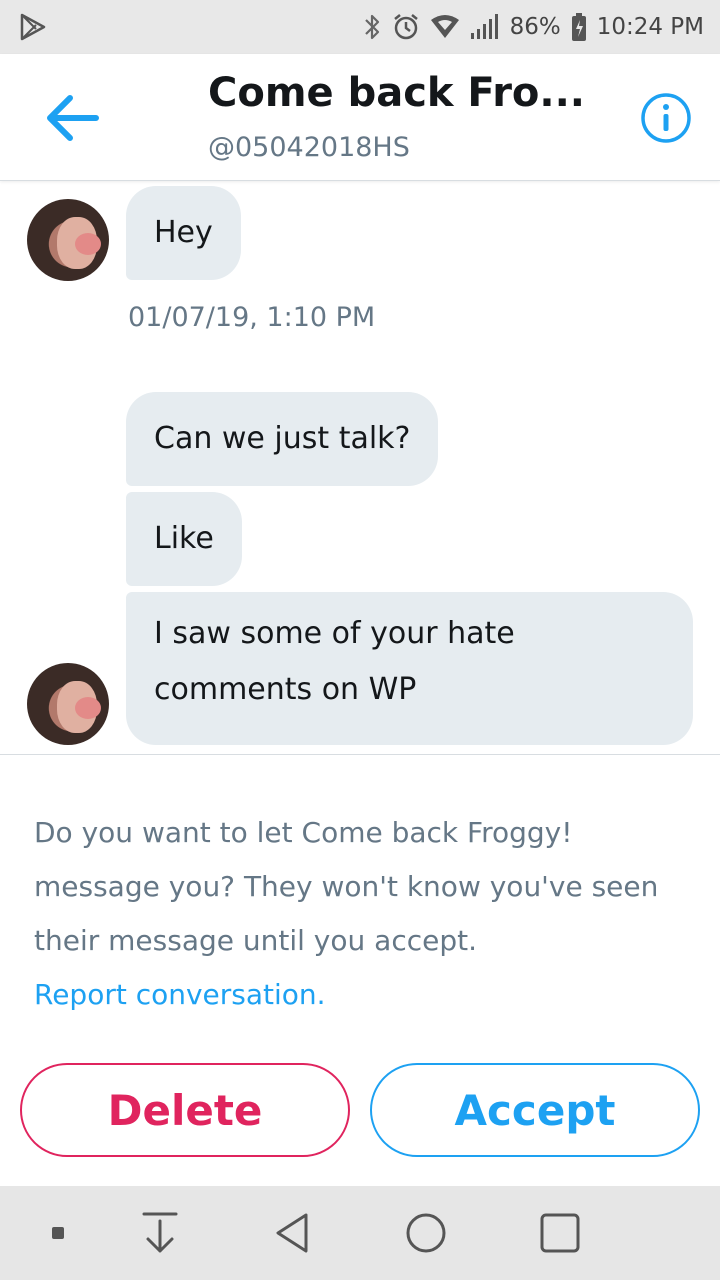  I want to click on download-icon, so click(160, 1233).